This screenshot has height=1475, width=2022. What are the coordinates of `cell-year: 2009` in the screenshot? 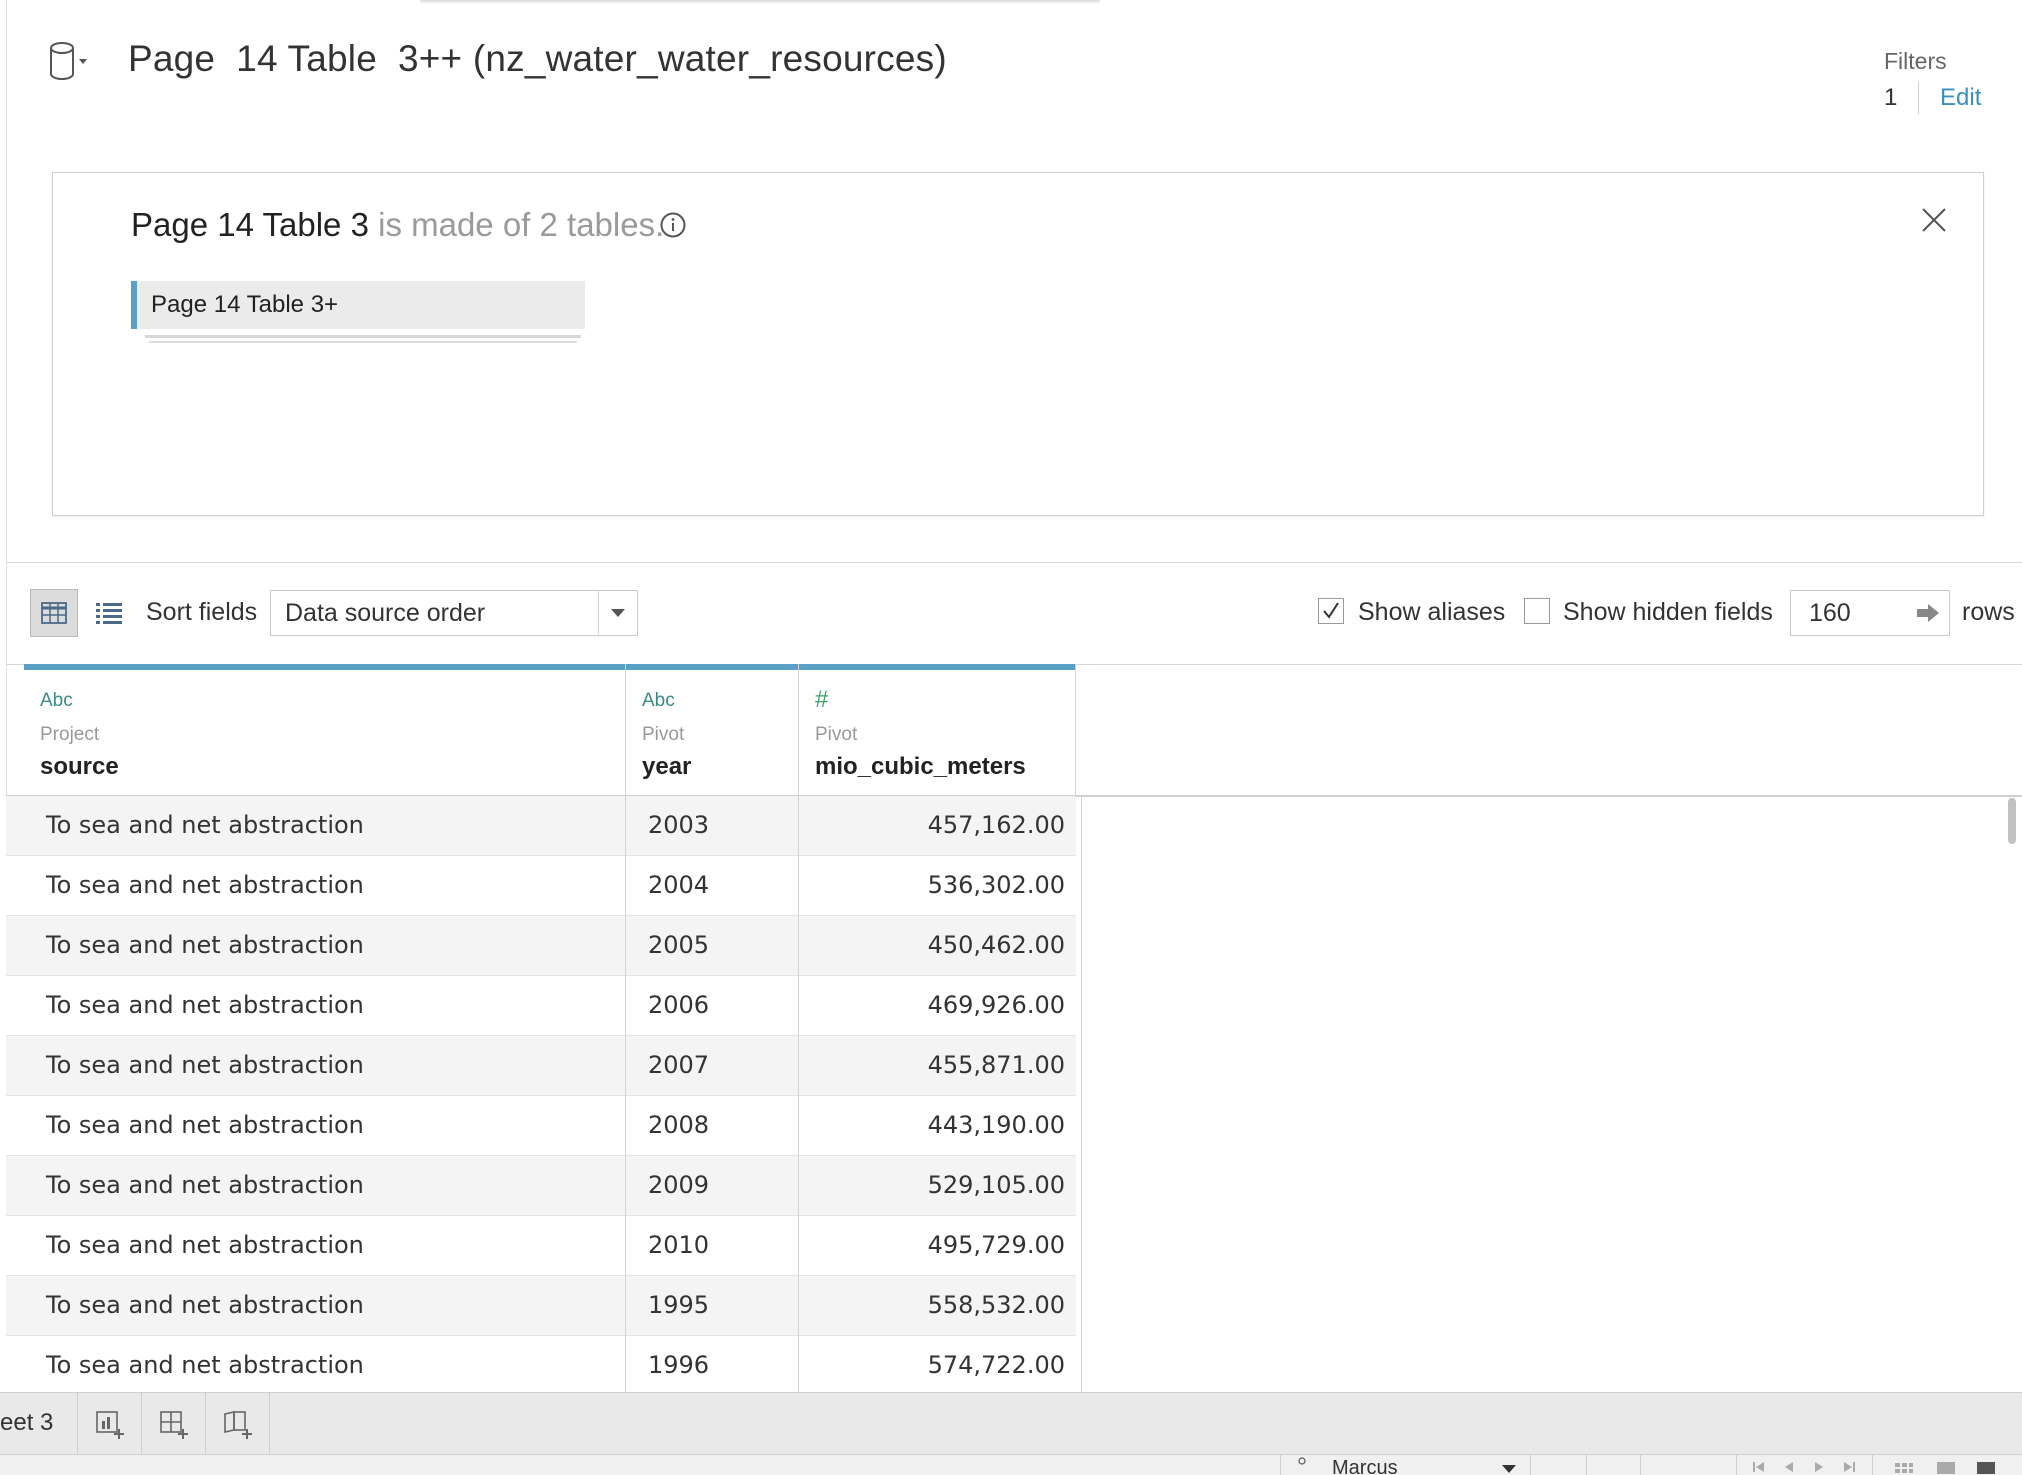 It's located at (712, 1186).